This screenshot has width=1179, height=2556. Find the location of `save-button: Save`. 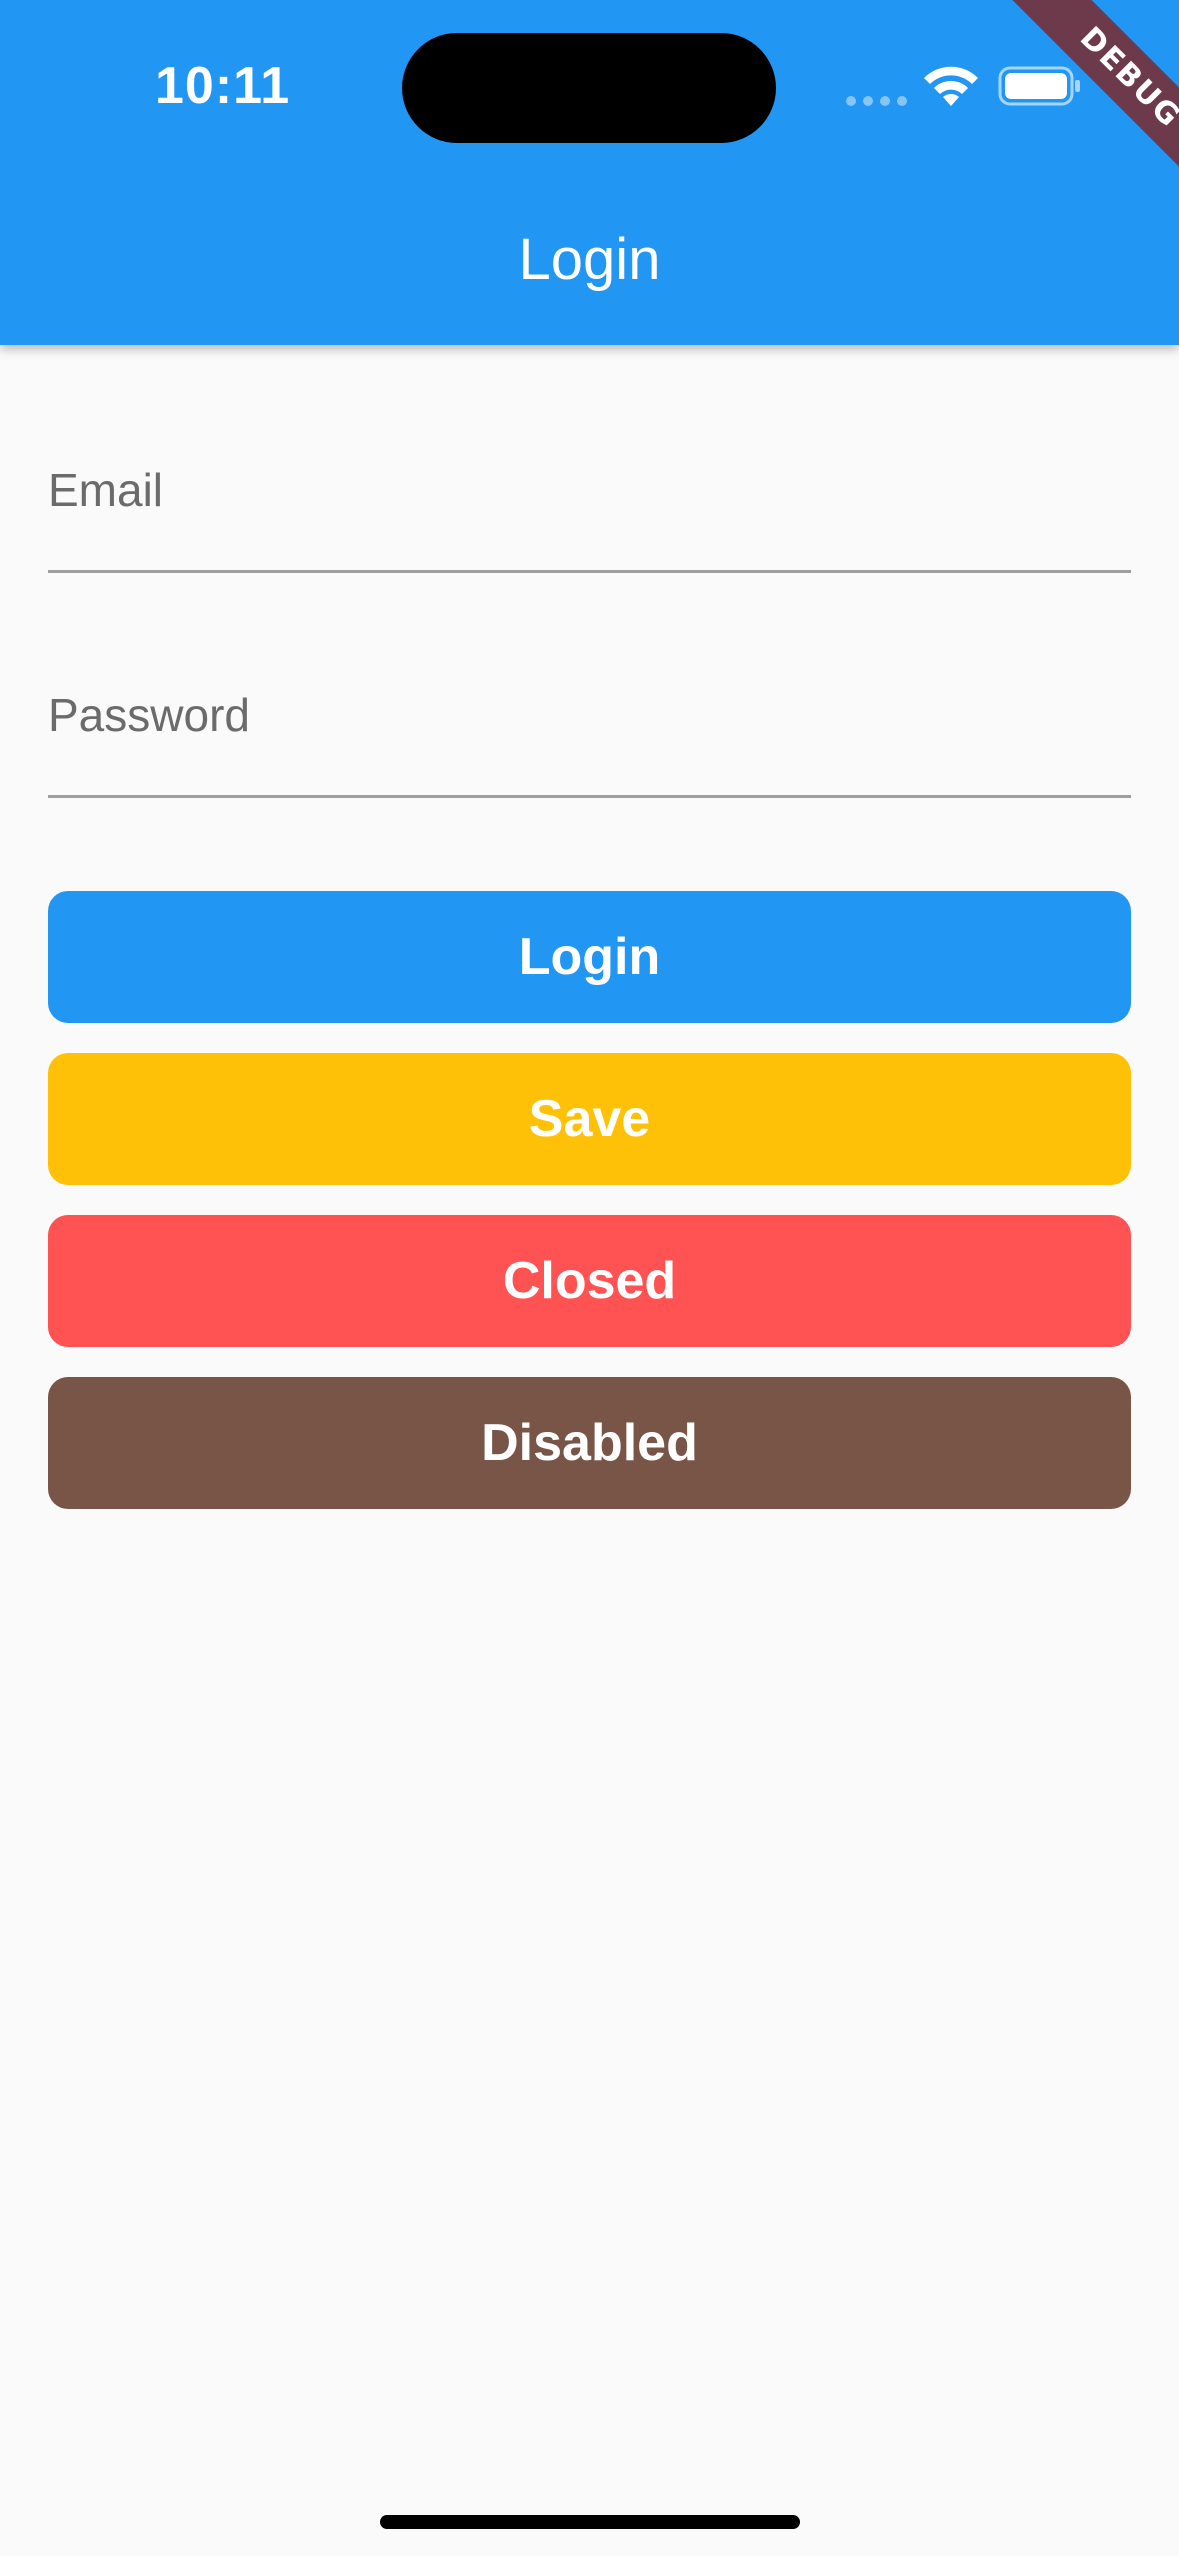

save-button: Save is located at coordinates (589, 1119).